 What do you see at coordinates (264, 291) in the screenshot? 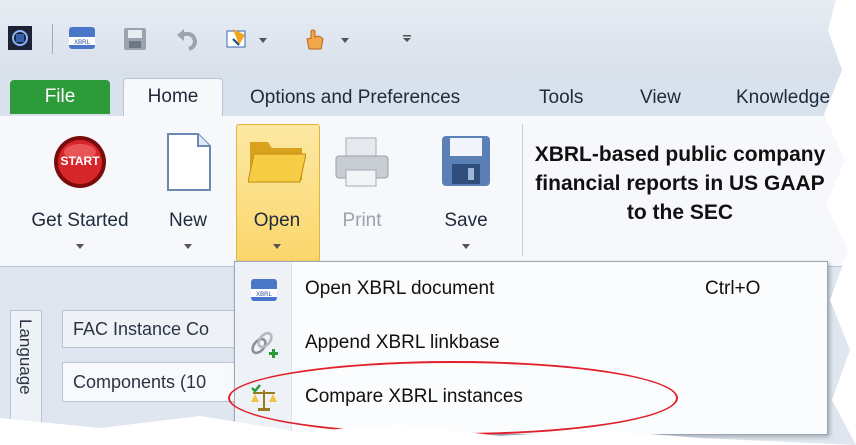
I see `xbrl-document-icon: XBRL` at bounding box center [264, 291].